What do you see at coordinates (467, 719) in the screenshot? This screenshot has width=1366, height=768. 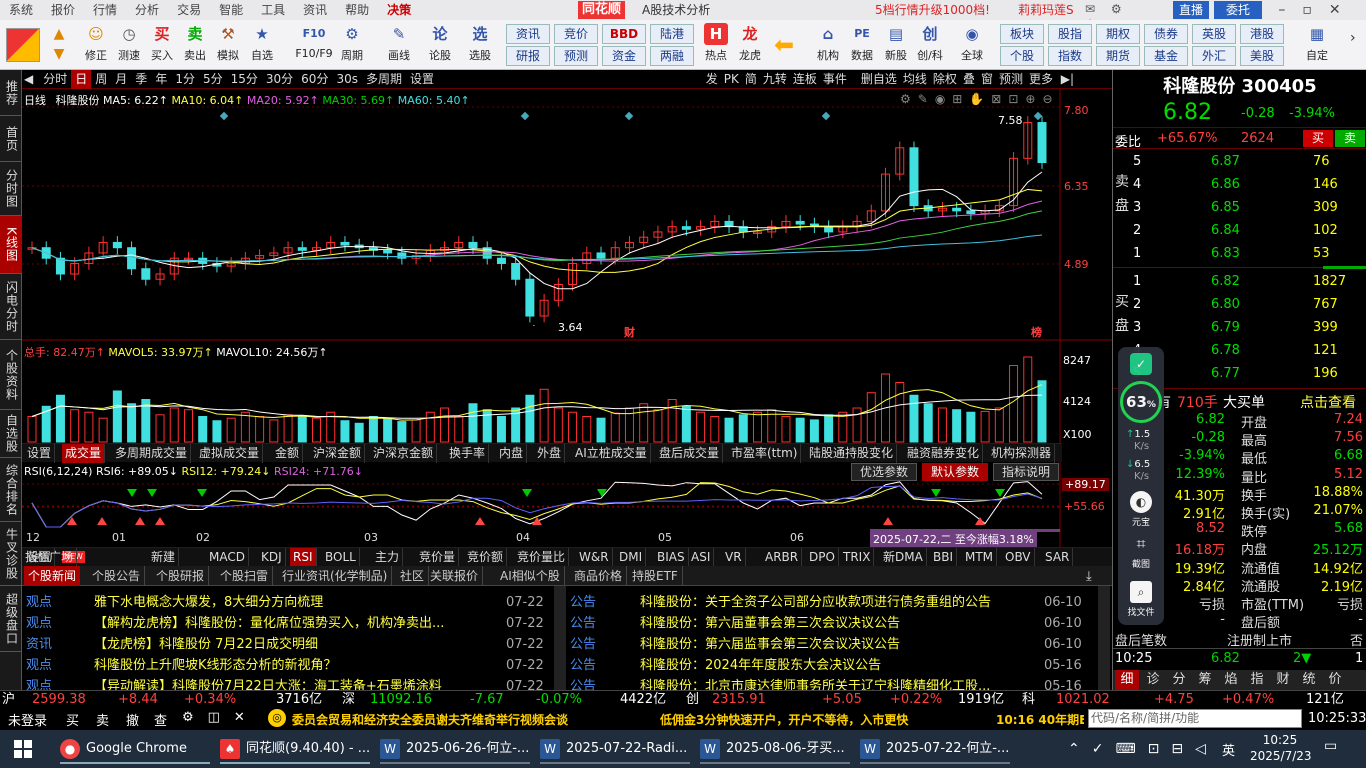 I see `news-ticker: 委员会贸易和经济安全委员谢夫齐维奇举行视频会谈` at bounding box center [467, 719].